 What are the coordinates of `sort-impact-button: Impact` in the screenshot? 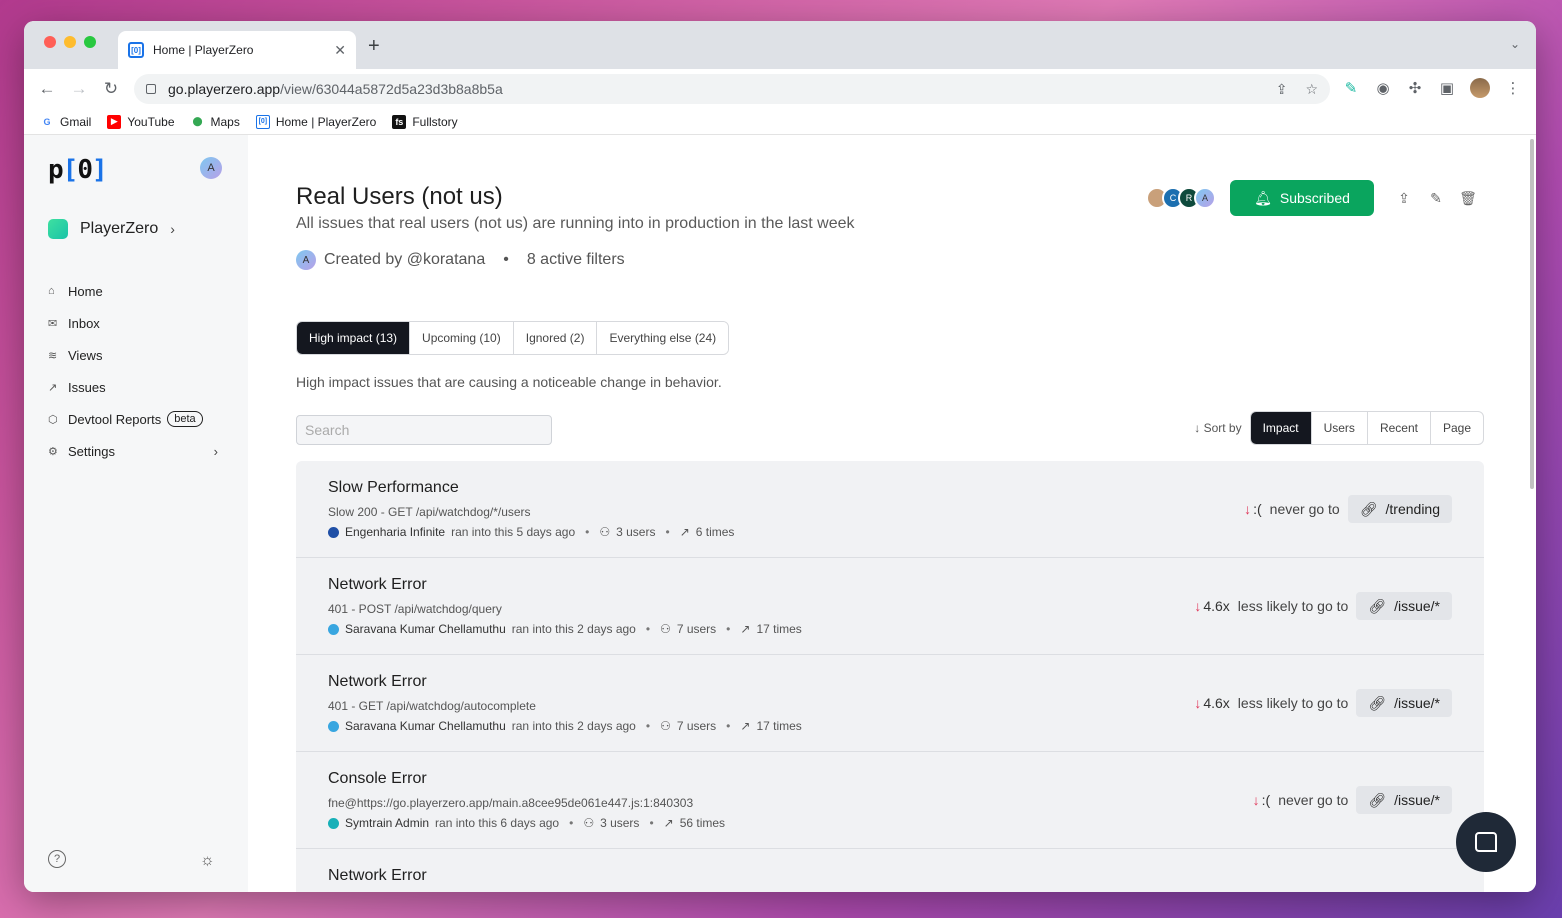 It's located at (1281, 428).